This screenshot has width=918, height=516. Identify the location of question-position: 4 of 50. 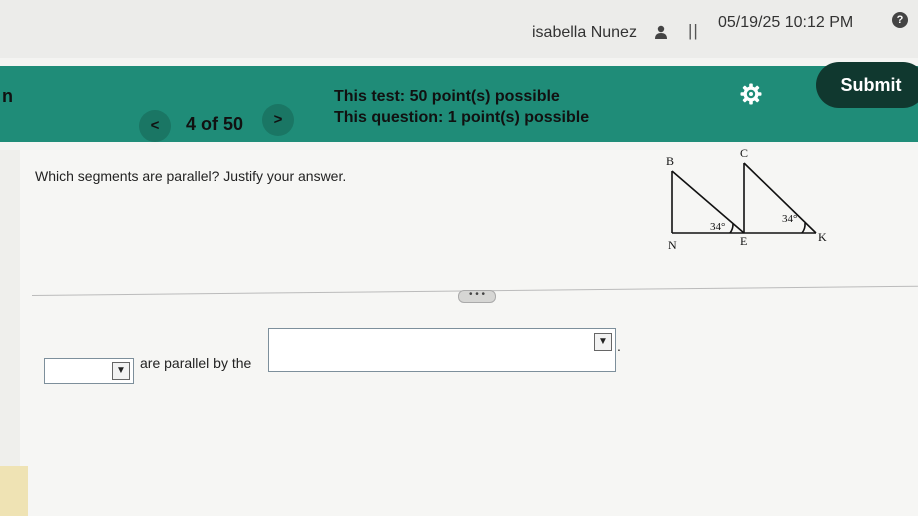
(215, 124).